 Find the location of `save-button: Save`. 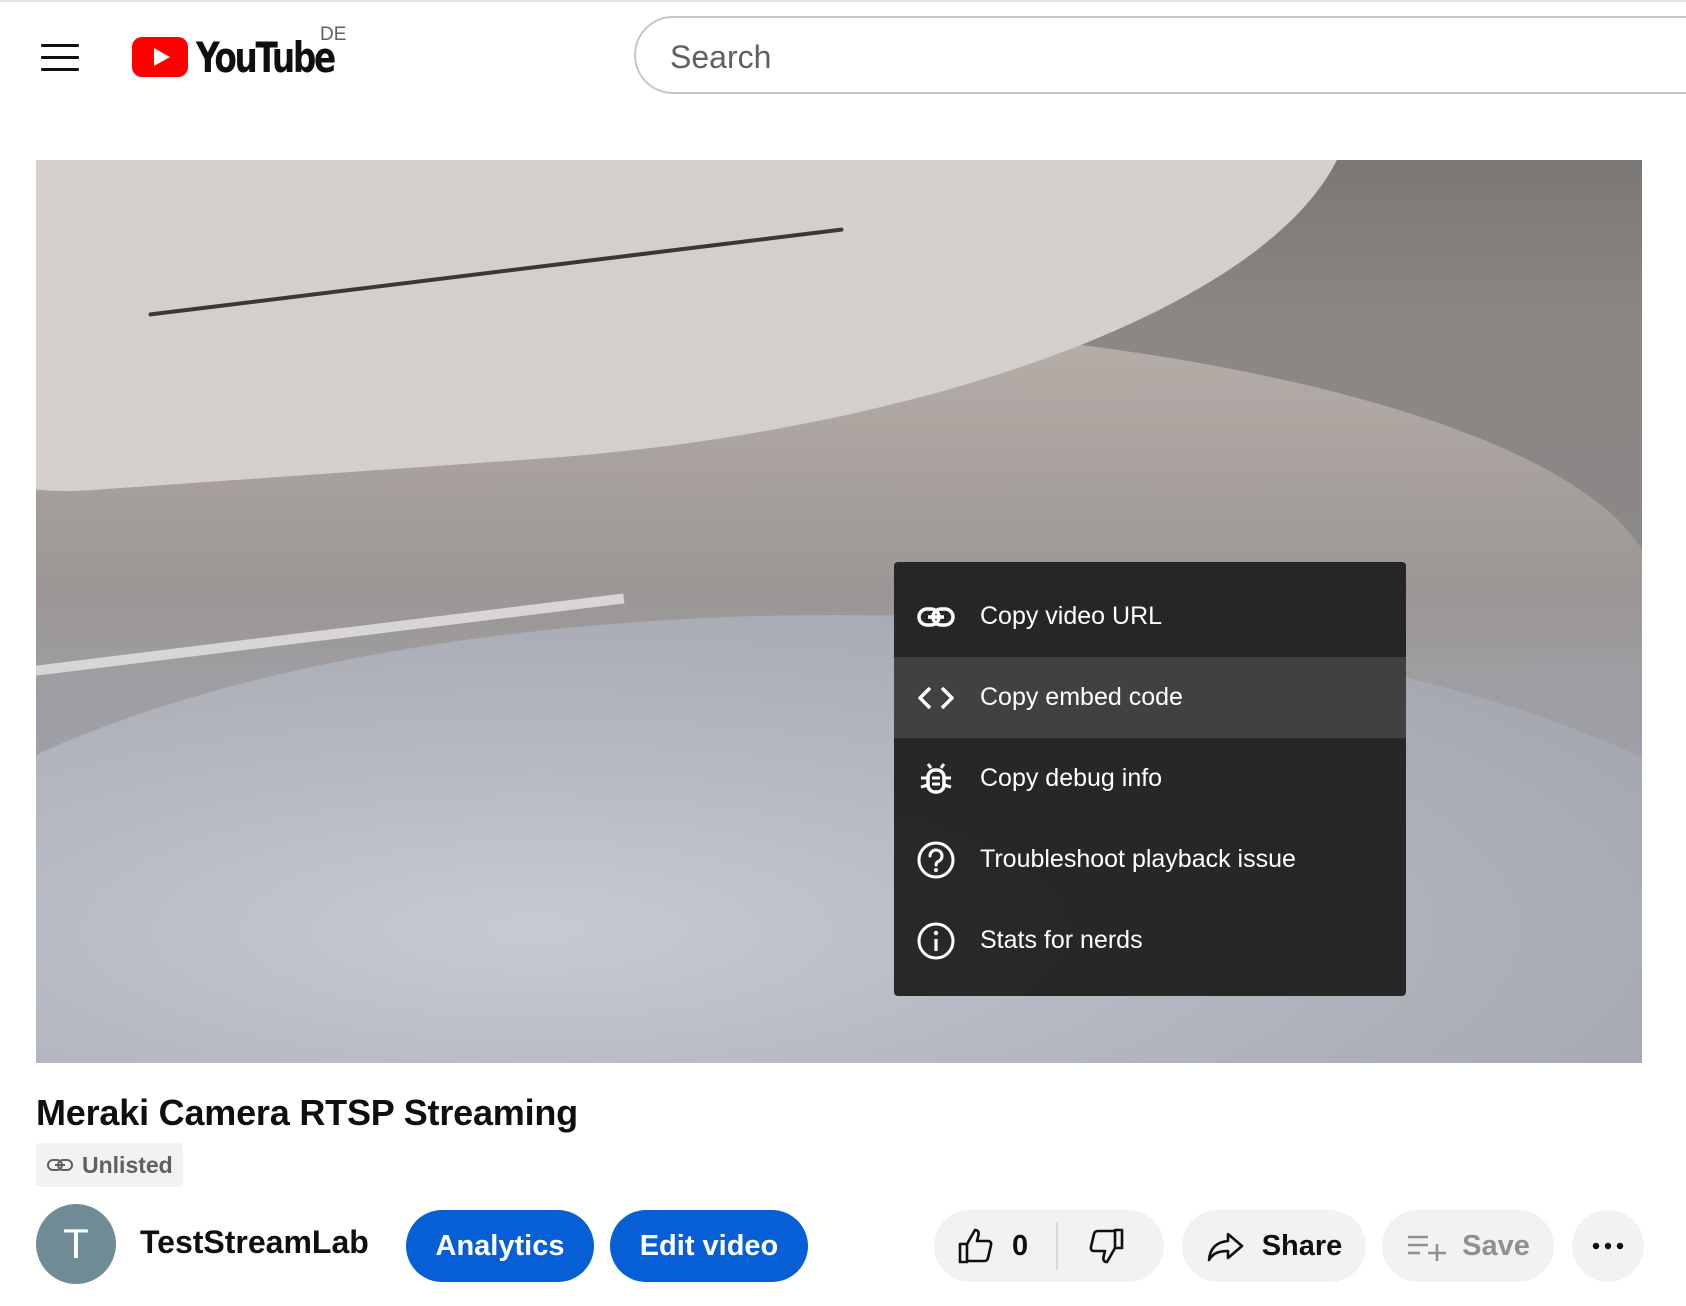

save-button: Save is located at coordinates (1468, 1246).